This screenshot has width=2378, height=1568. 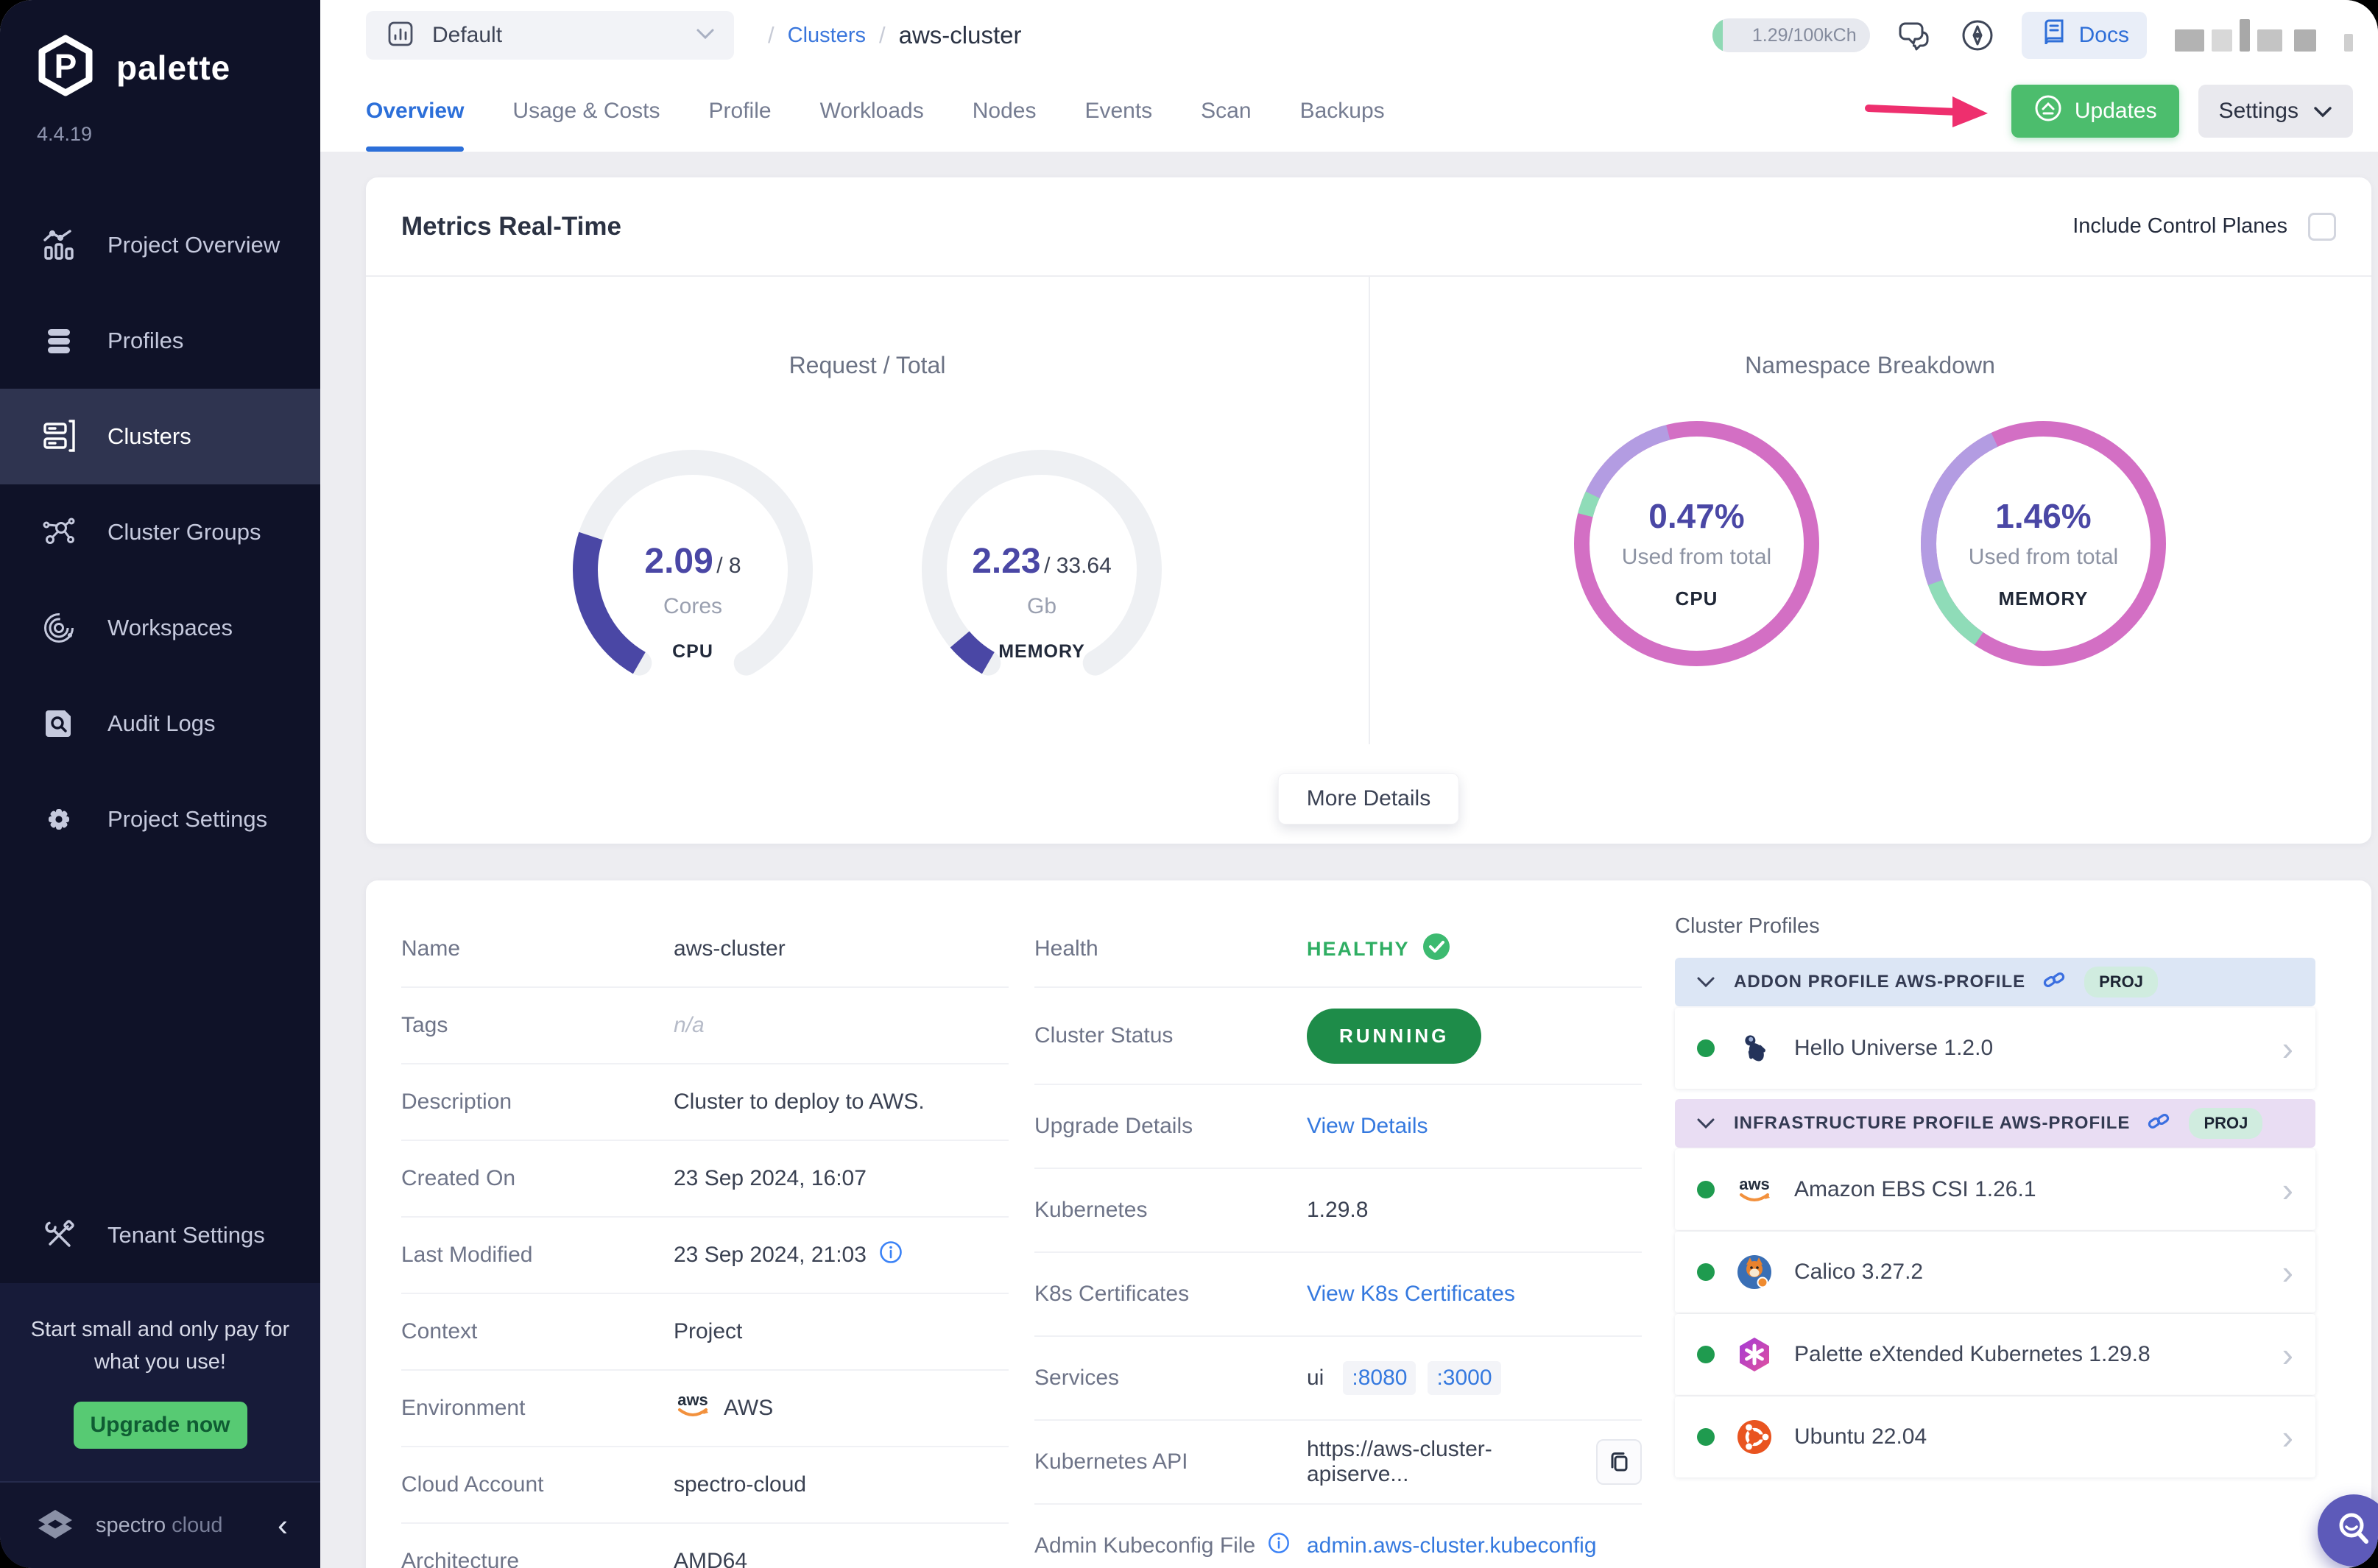 I want to click on detail-row-services: Services ui :8080 :3000, so click(x=1338, y=1379).